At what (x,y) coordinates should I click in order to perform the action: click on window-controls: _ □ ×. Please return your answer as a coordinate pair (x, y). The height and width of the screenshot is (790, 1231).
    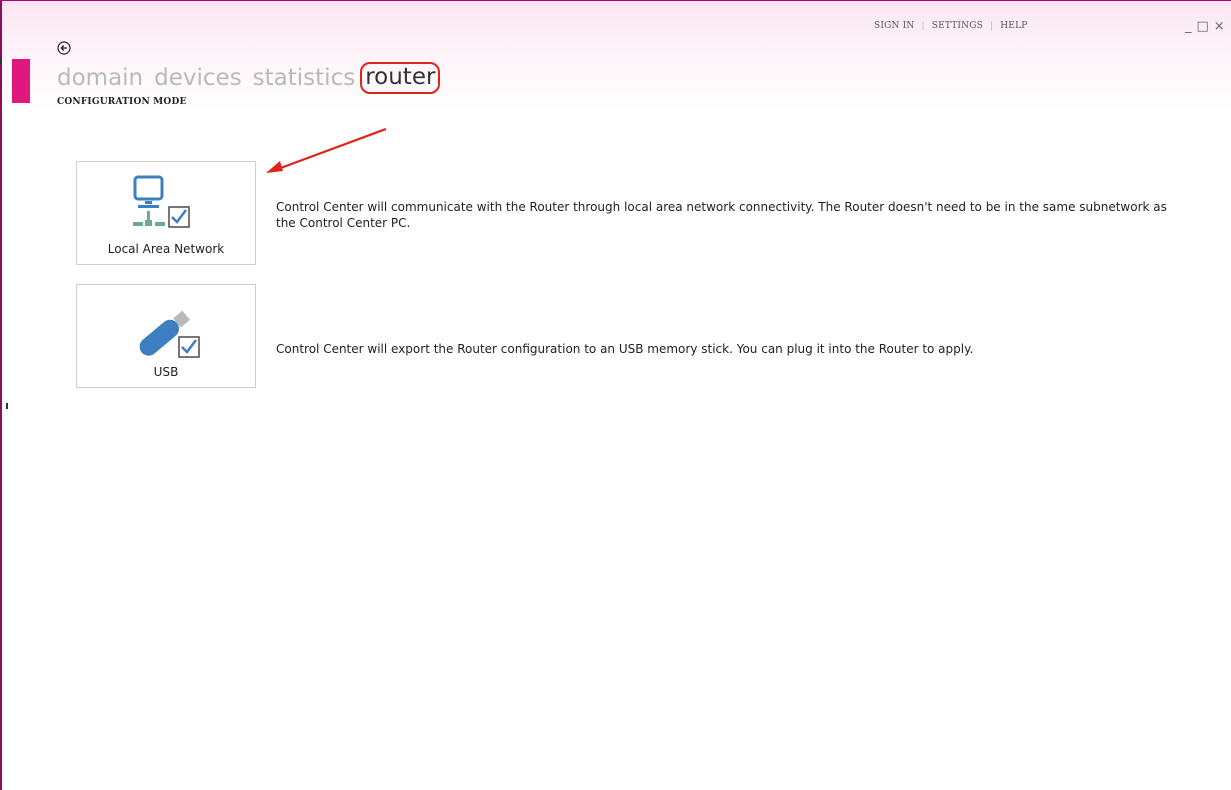
    Looking at the image, I should click on (1205, 27).